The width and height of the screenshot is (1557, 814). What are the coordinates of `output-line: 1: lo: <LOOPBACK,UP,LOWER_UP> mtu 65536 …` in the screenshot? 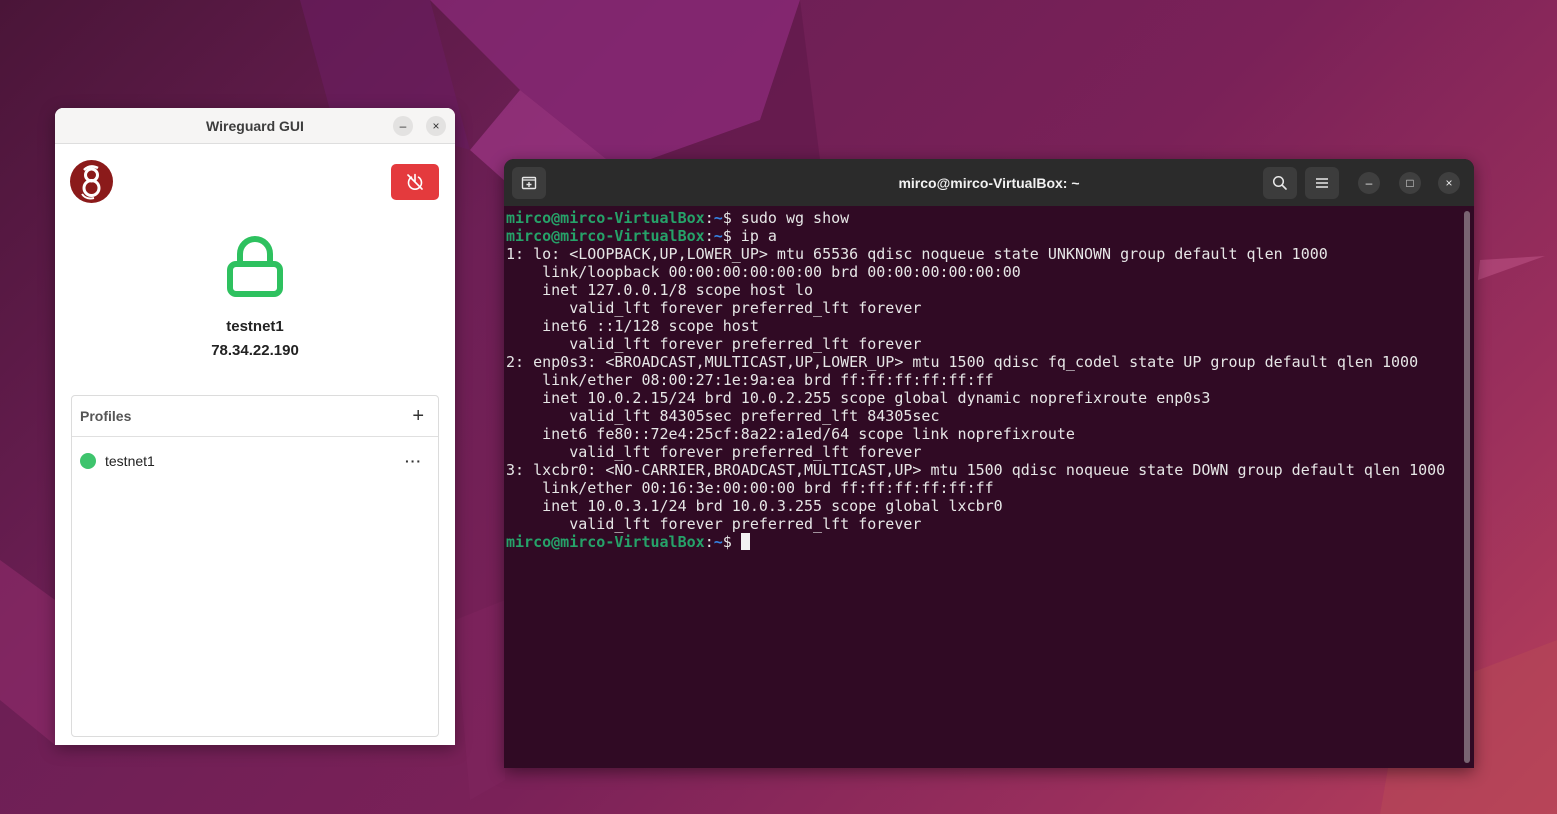 It's located at (917, 254).